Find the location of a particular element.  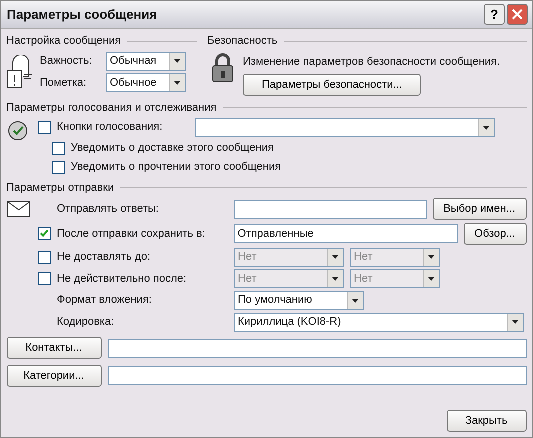

window-title: Параметры сообщения is located at coordinates (82, 15).